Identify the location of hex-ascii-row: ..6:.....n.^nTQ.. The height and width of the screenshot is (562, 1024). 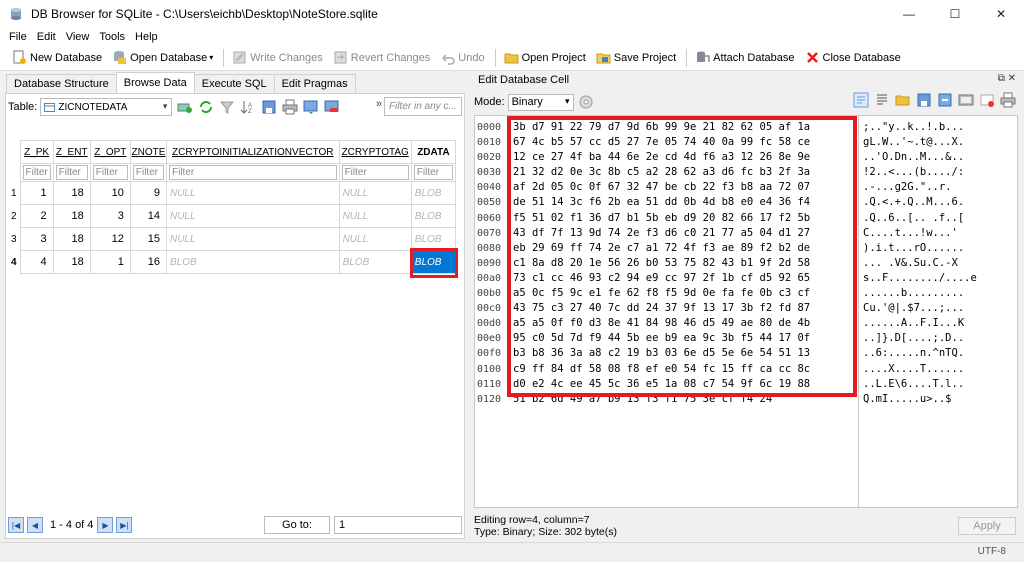
(938, 353).